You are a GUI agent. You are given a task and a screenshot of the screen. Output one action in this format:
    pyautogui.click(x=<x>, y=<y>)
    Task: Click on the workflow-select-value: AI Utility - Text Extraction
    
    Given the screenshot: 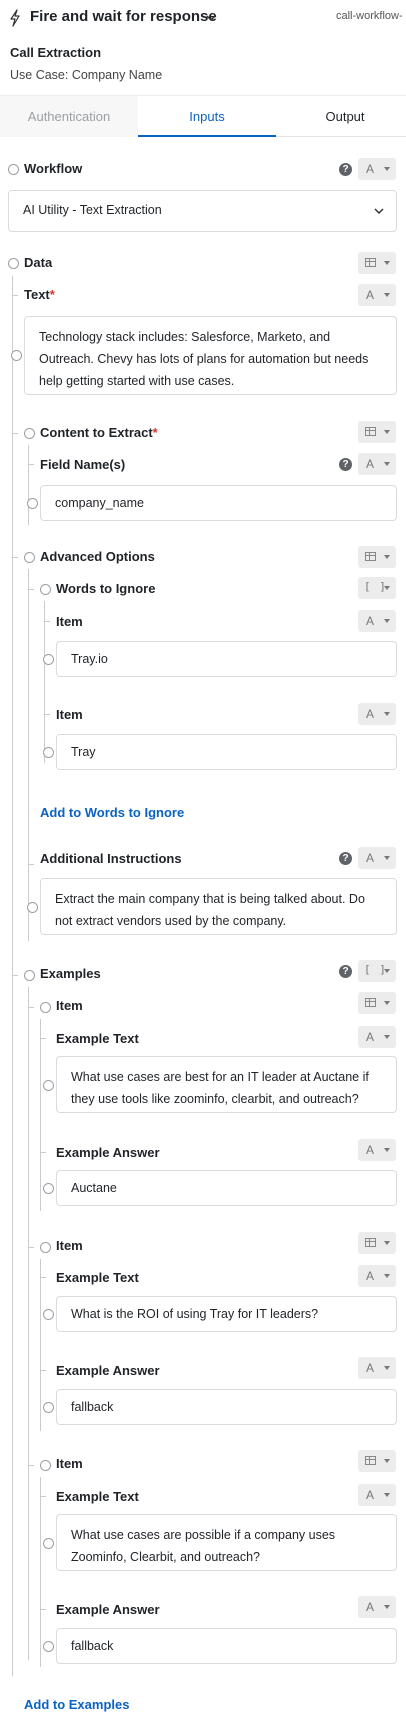 What is the action you would take?
    pyautogui.click(x=92, y=210)
    